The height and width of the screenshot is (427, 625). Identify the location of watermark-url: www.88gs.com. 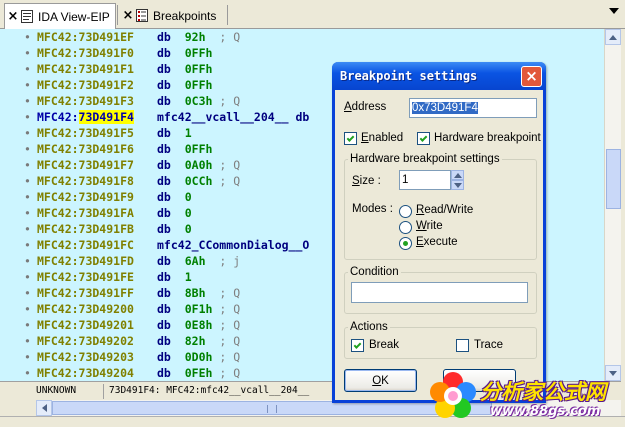
(545, 411).